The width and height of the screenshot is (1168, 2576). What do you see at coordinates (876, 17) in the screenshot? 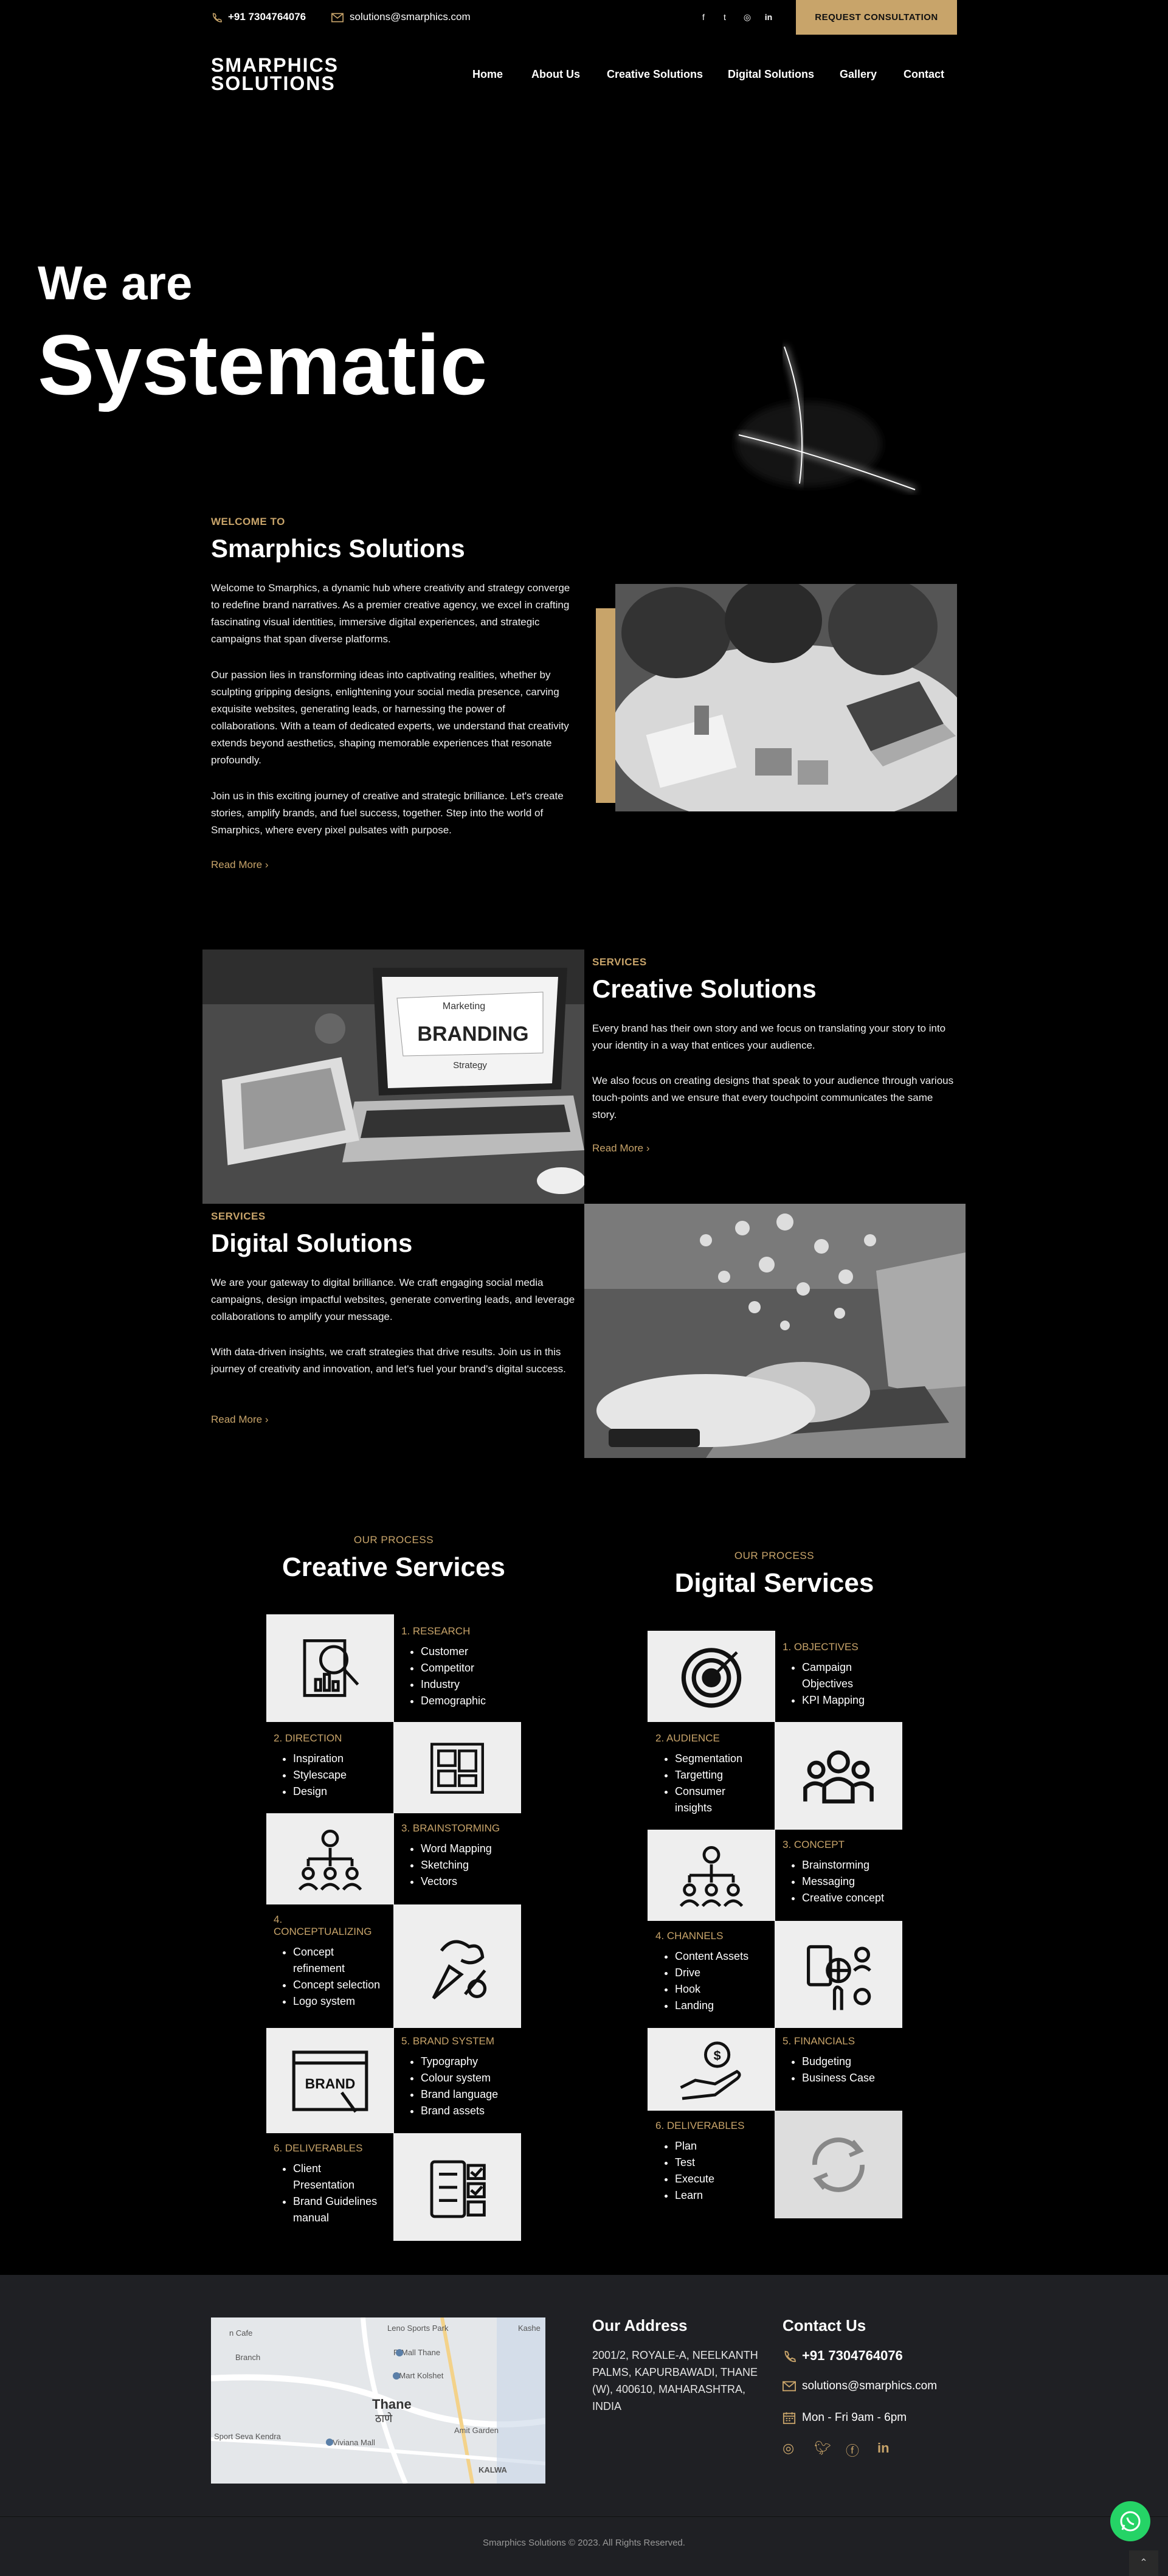
I see `request-consultation-button: REQUEST CONSULTATION` at bounding box center [876, 17].